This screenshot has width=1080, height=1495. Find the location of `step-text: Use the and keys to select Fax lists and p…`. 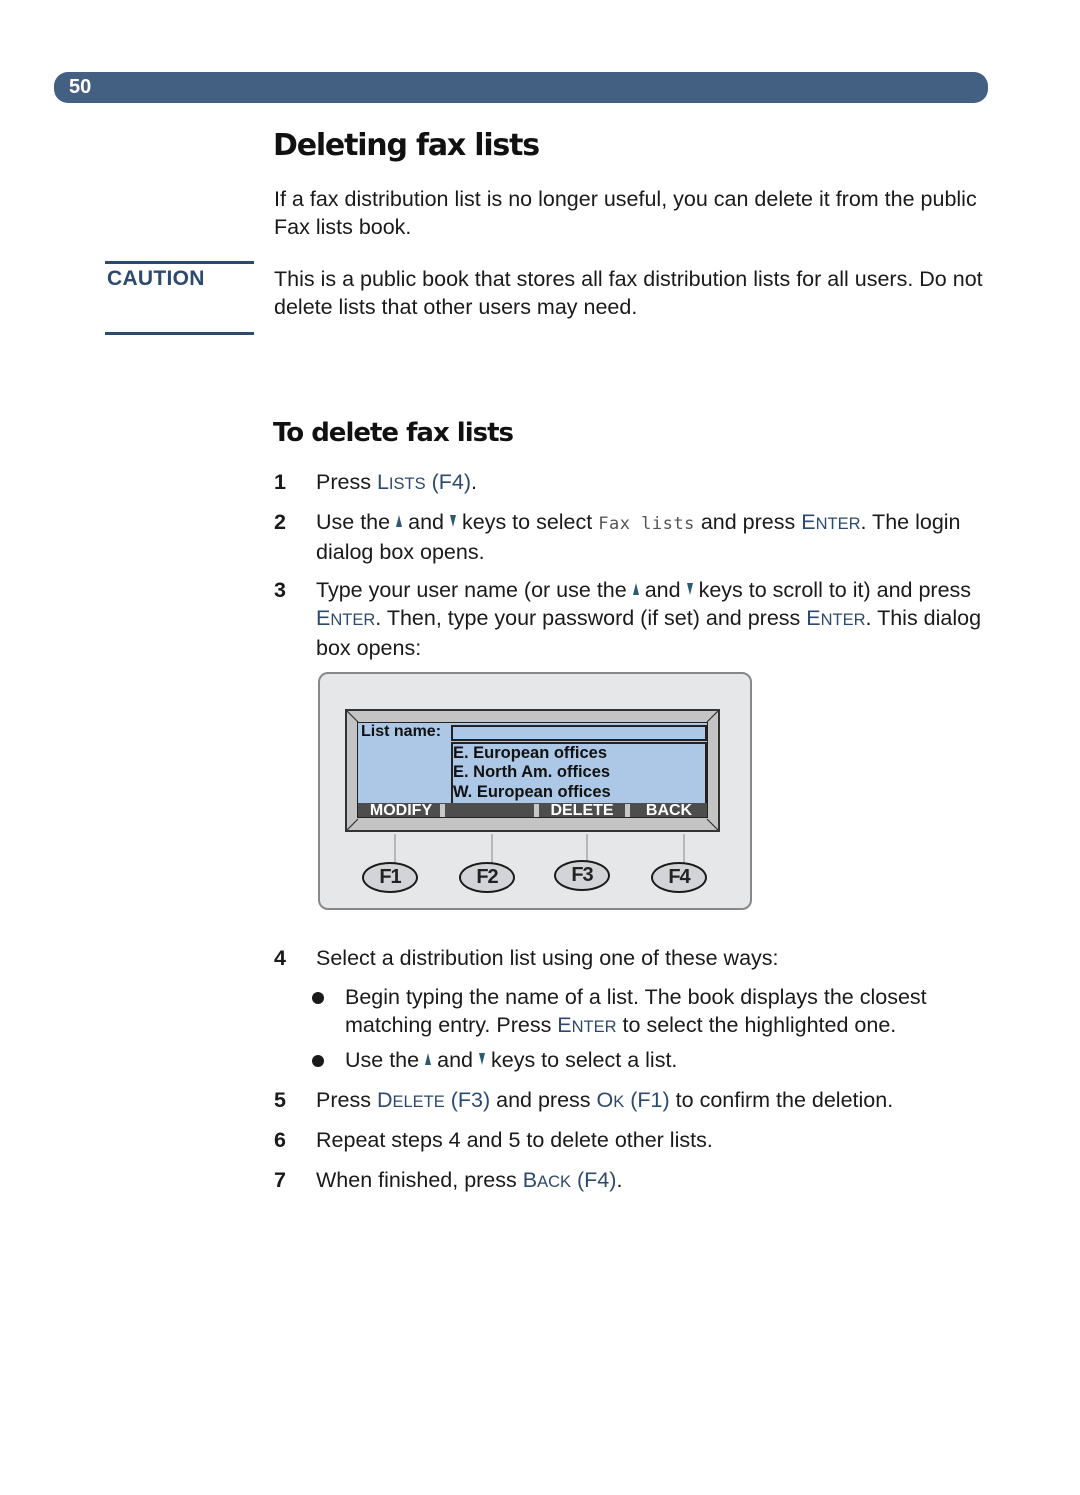

step-text: Use the and keys to select Fax lists and p… is located at coordinates (656, 537).